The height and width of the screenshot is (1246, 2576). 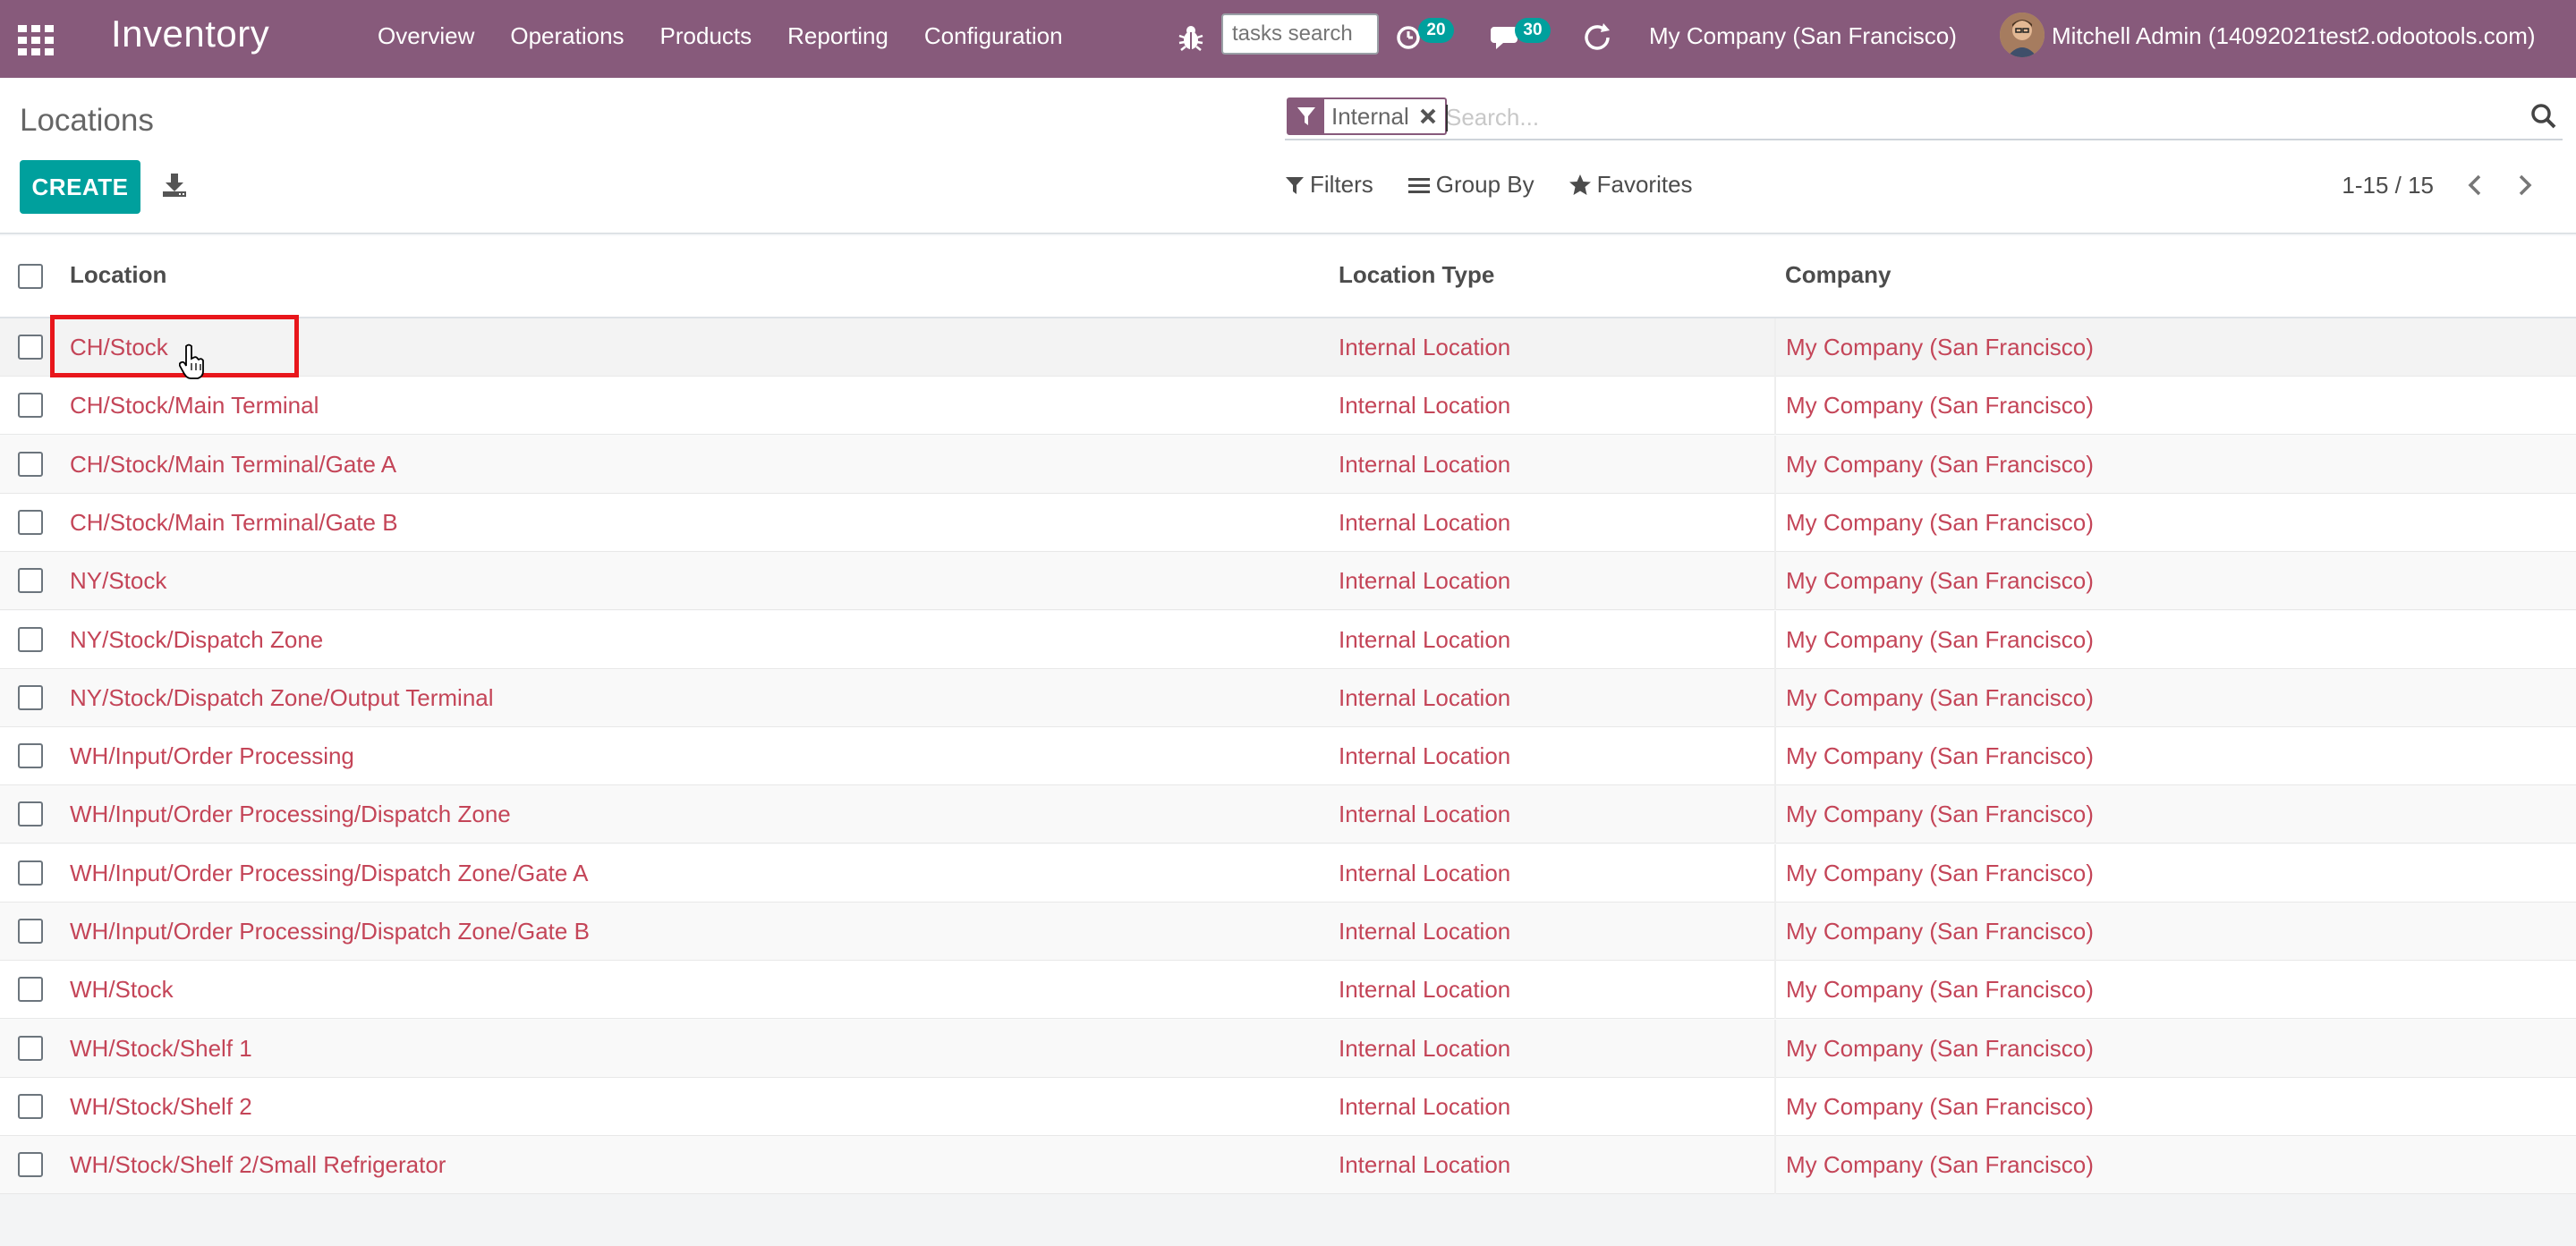 What do you see at coordinates (2388, 185) in the screenshot?
I see `pager-value: 1-15 / 15` at bounding box center [2388, 185].